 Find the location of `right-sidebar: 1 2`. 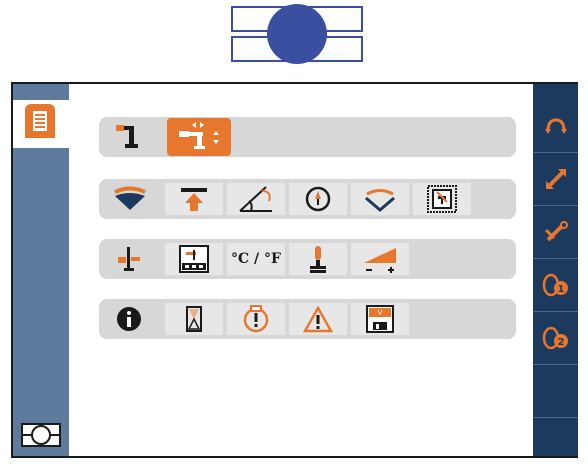

right-sidebar: 1 2 is located at coordinates (555, 270).